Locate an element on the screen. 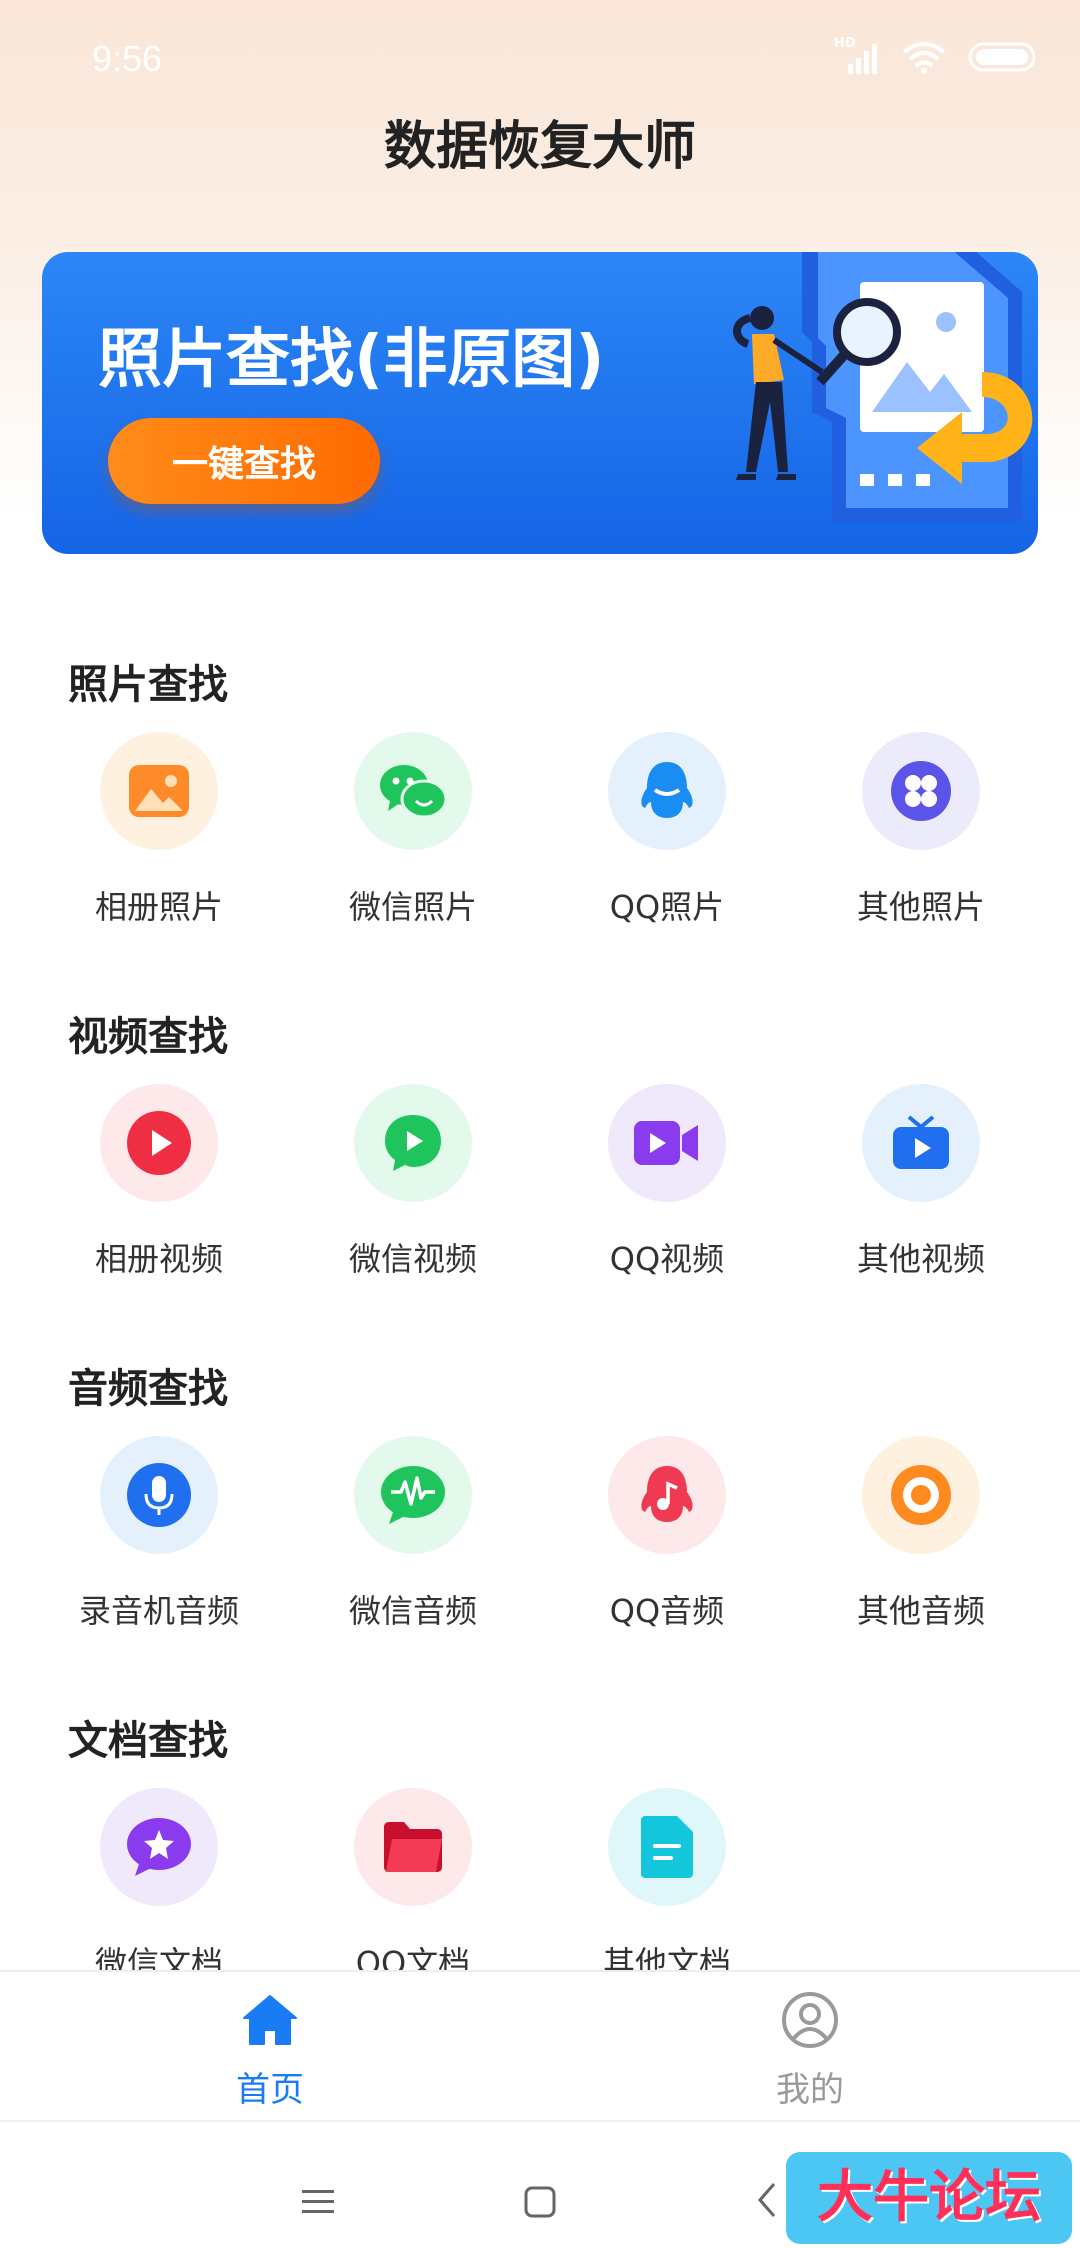  home-icon is located at coordinates (270, 2020).